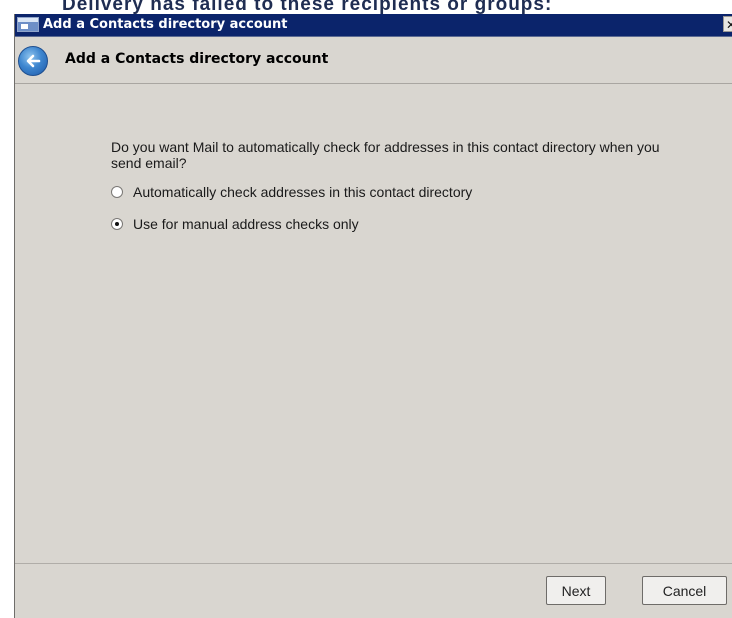  What do you see at coordinates (28, 24) in the screenshot?
I see `window-app-icon` at bounding box center [28, 24].